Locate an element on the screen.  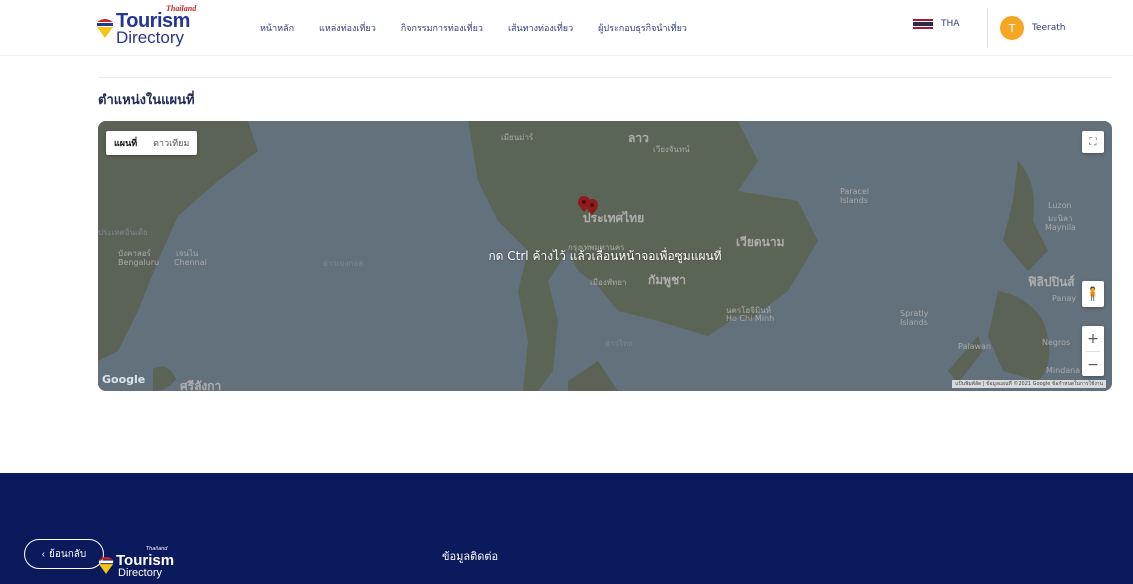
map-type-control: แผนที่ ดาวเทียม is located at coordinates (152, 143).